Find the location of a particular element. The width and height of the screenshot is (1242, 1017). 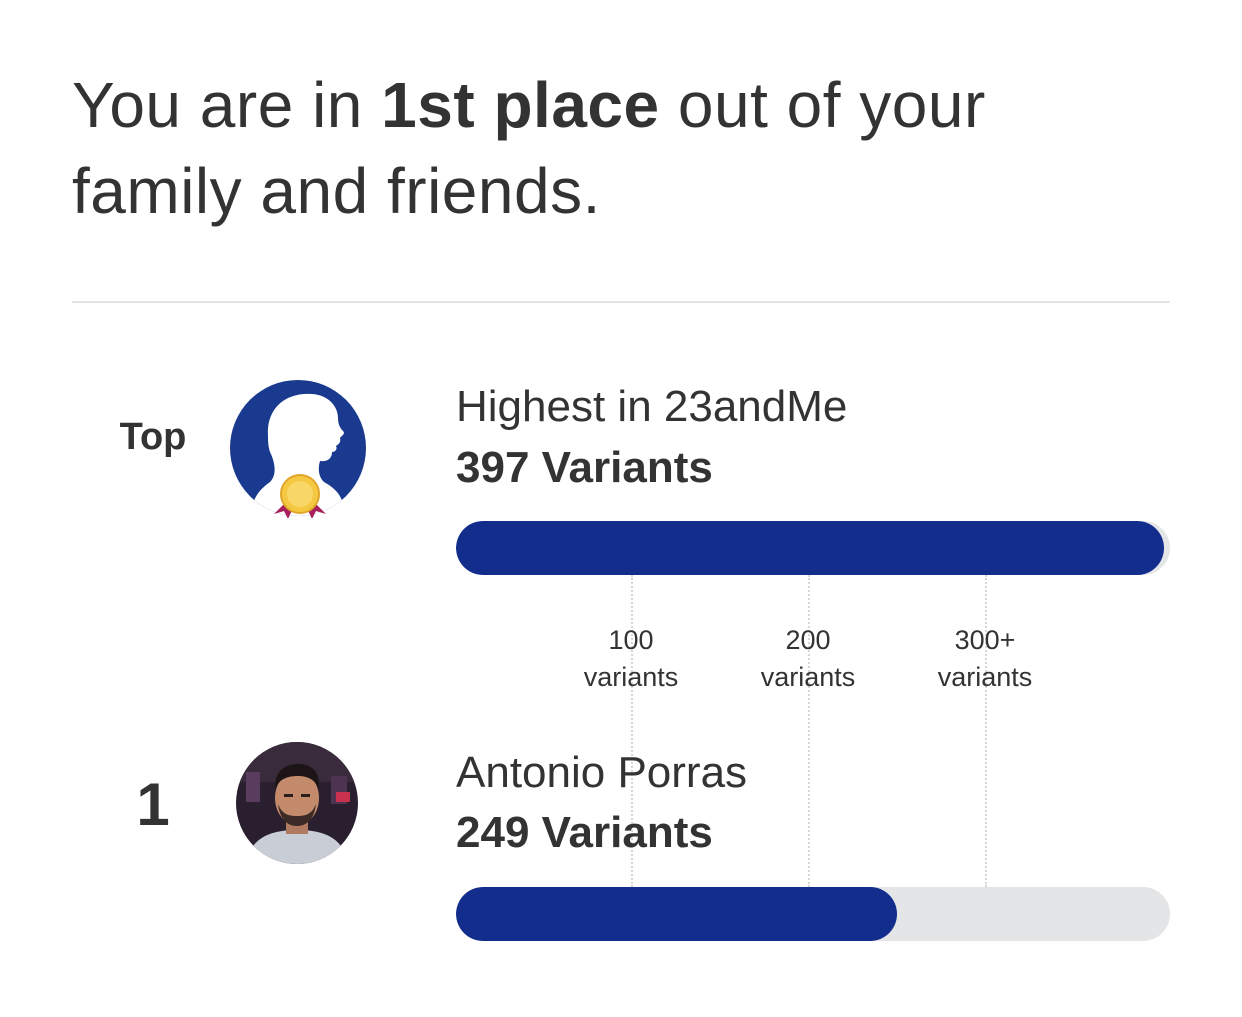

leader-bar-fill is located at coordinates (810, 548).